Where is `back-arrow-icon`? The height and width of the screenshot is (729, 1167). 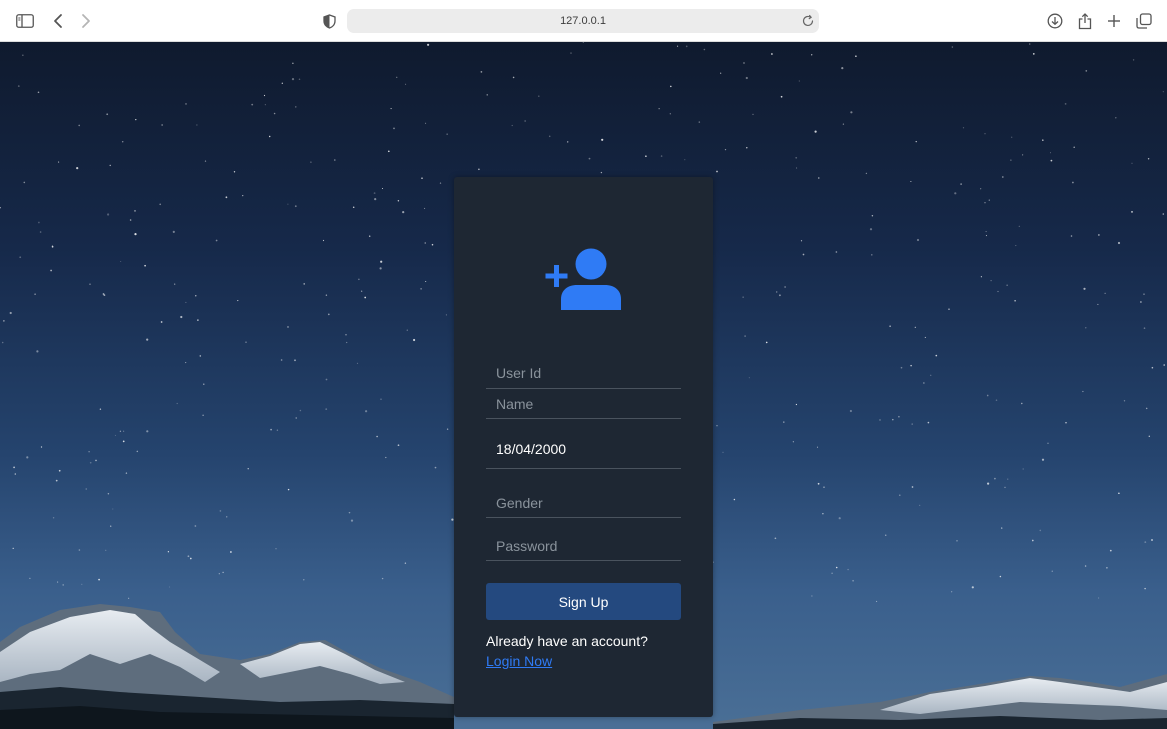 back-arrow-icon is located at coordinates (58, 21).